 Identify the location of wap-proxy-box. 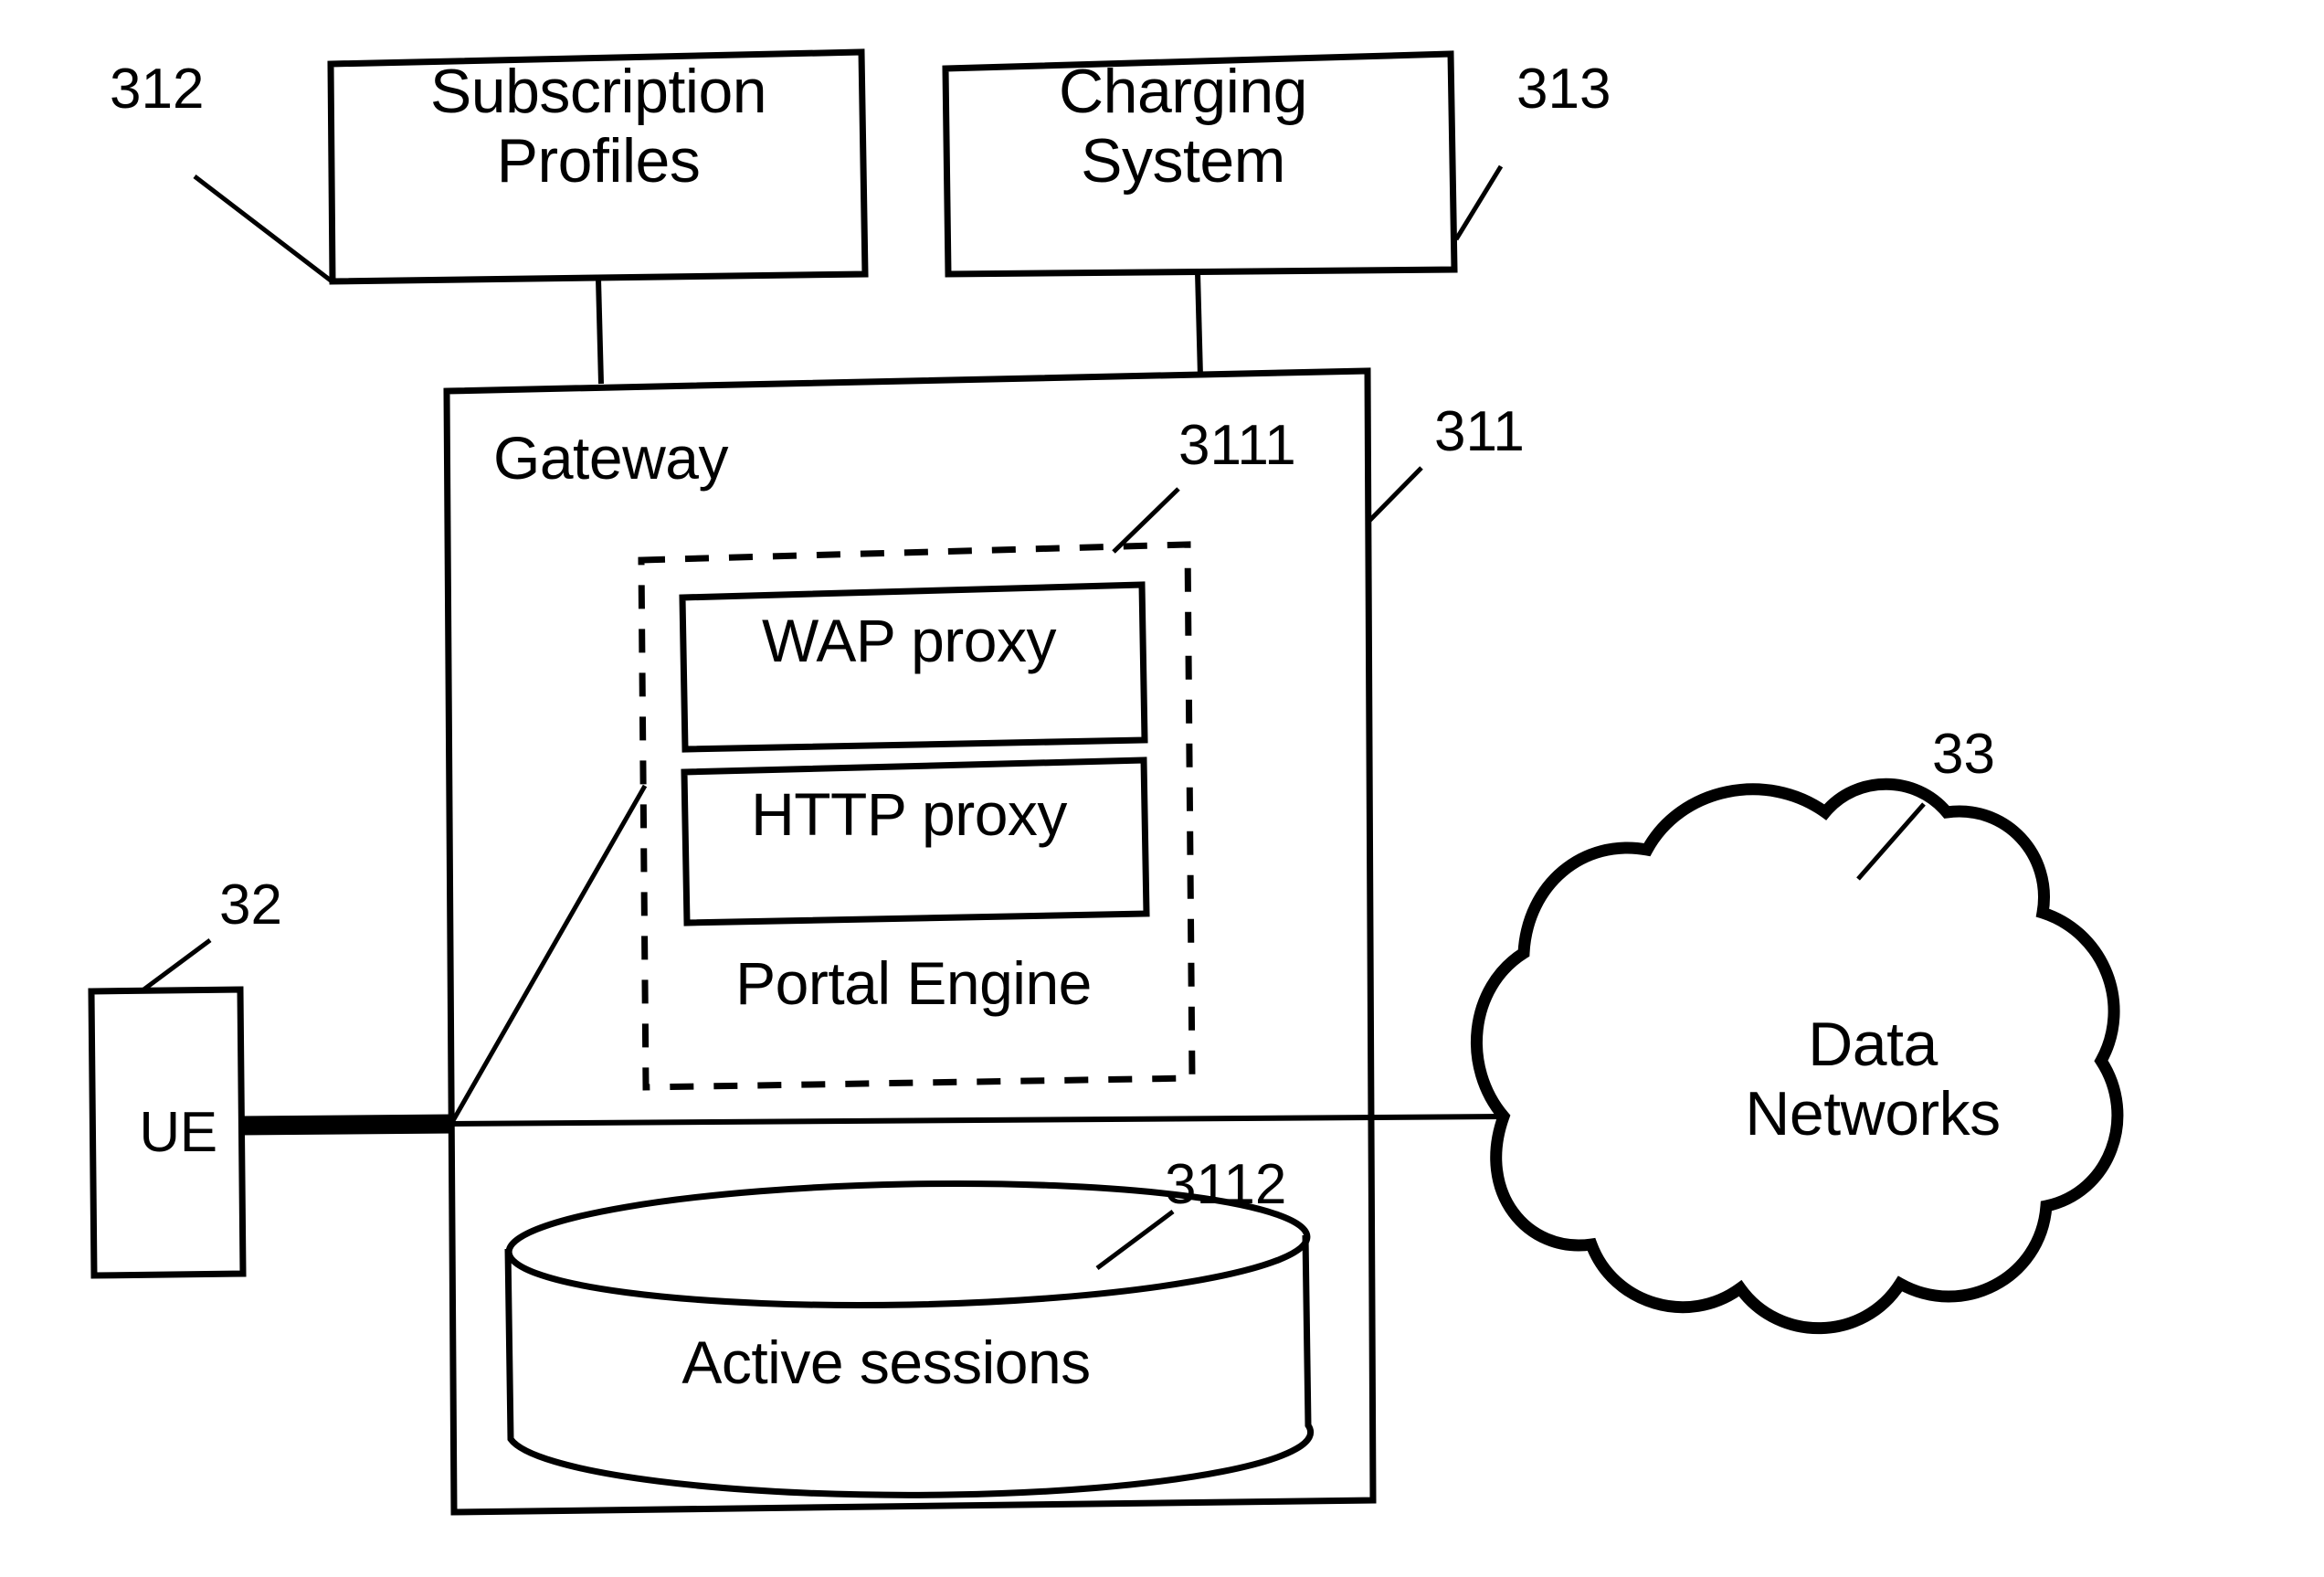
(913, 667).